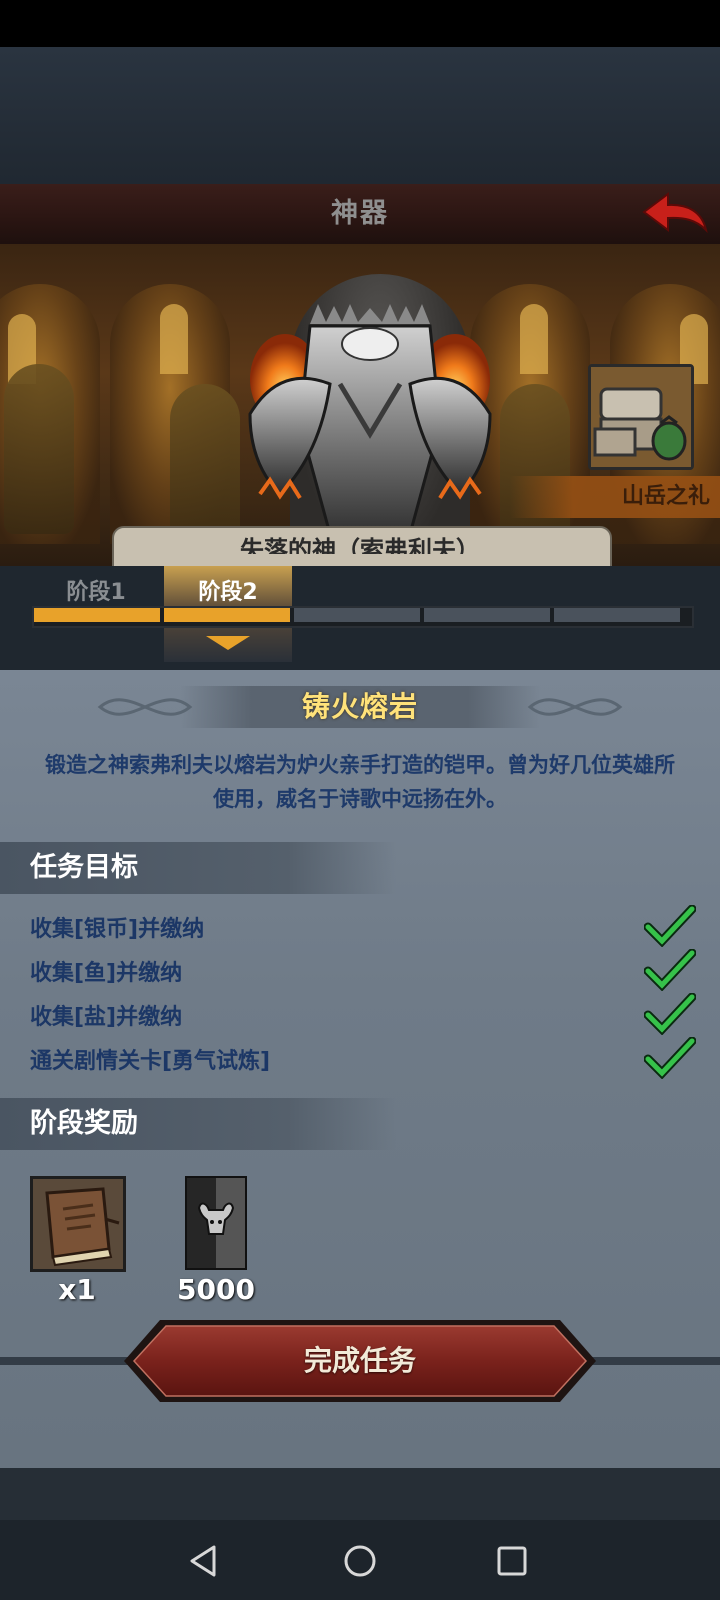 The image size is (720, 1600). I want to click on artifact-title: 铸火熔岩, so click(359, 706).